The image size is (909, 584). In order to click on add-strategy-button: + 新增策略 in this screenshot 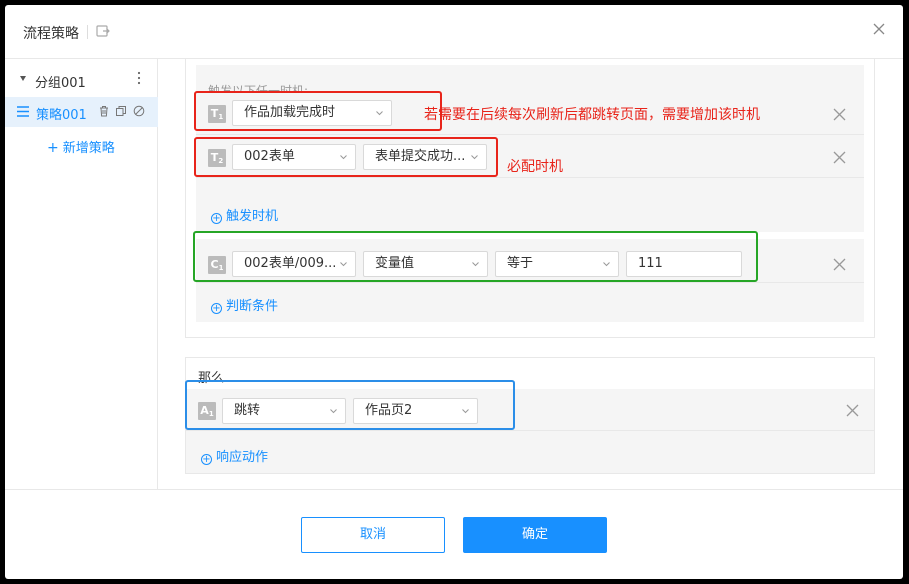, I will do `click(81, 146)`.